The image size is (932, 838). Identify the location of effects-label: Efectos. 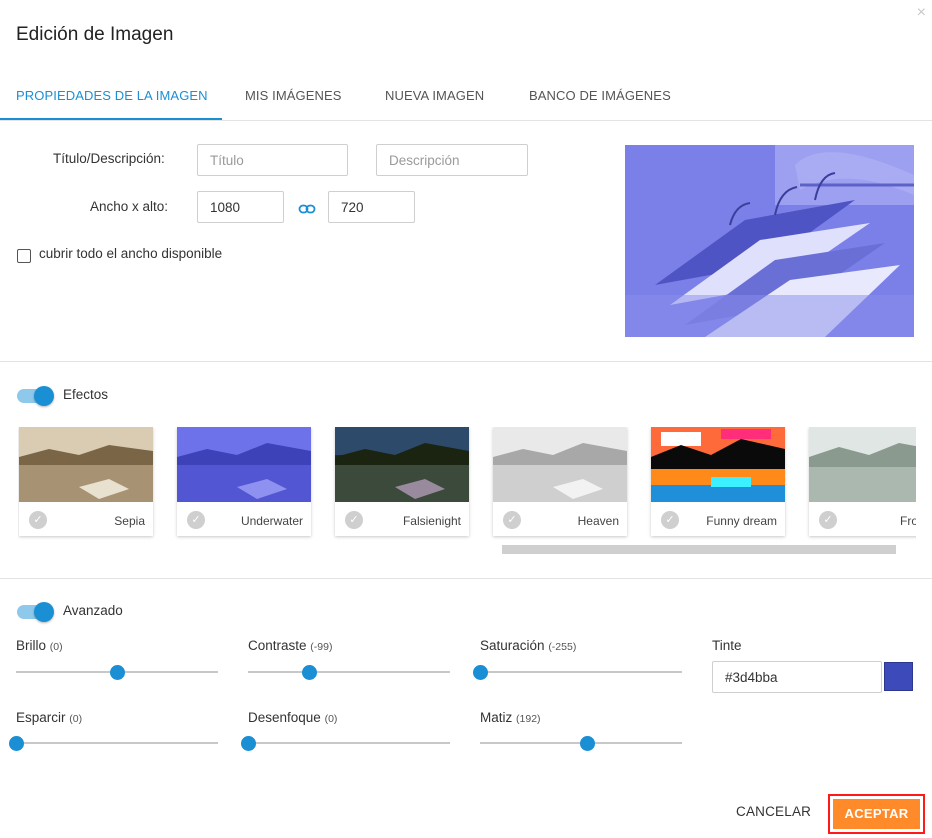
(86, 394).